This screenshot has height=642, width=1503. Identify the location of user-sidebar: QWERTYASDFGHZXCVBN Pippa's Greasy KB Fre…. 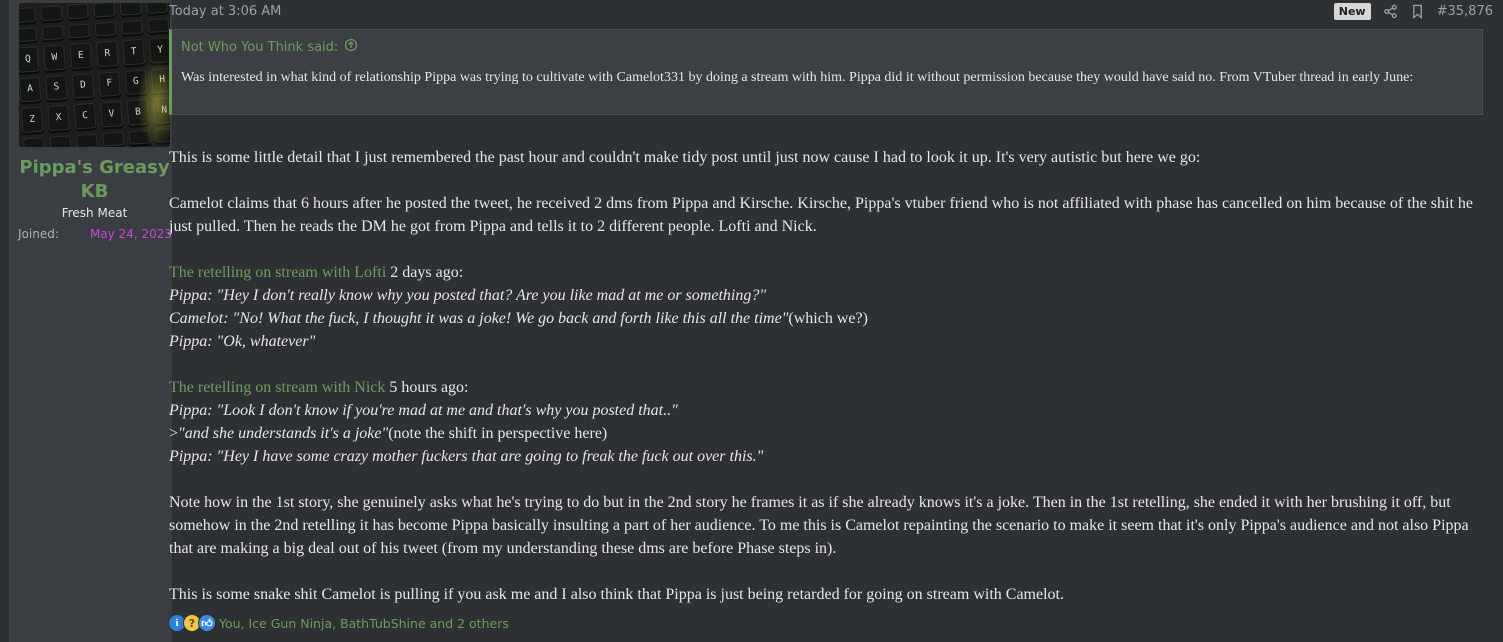
(90, 321).